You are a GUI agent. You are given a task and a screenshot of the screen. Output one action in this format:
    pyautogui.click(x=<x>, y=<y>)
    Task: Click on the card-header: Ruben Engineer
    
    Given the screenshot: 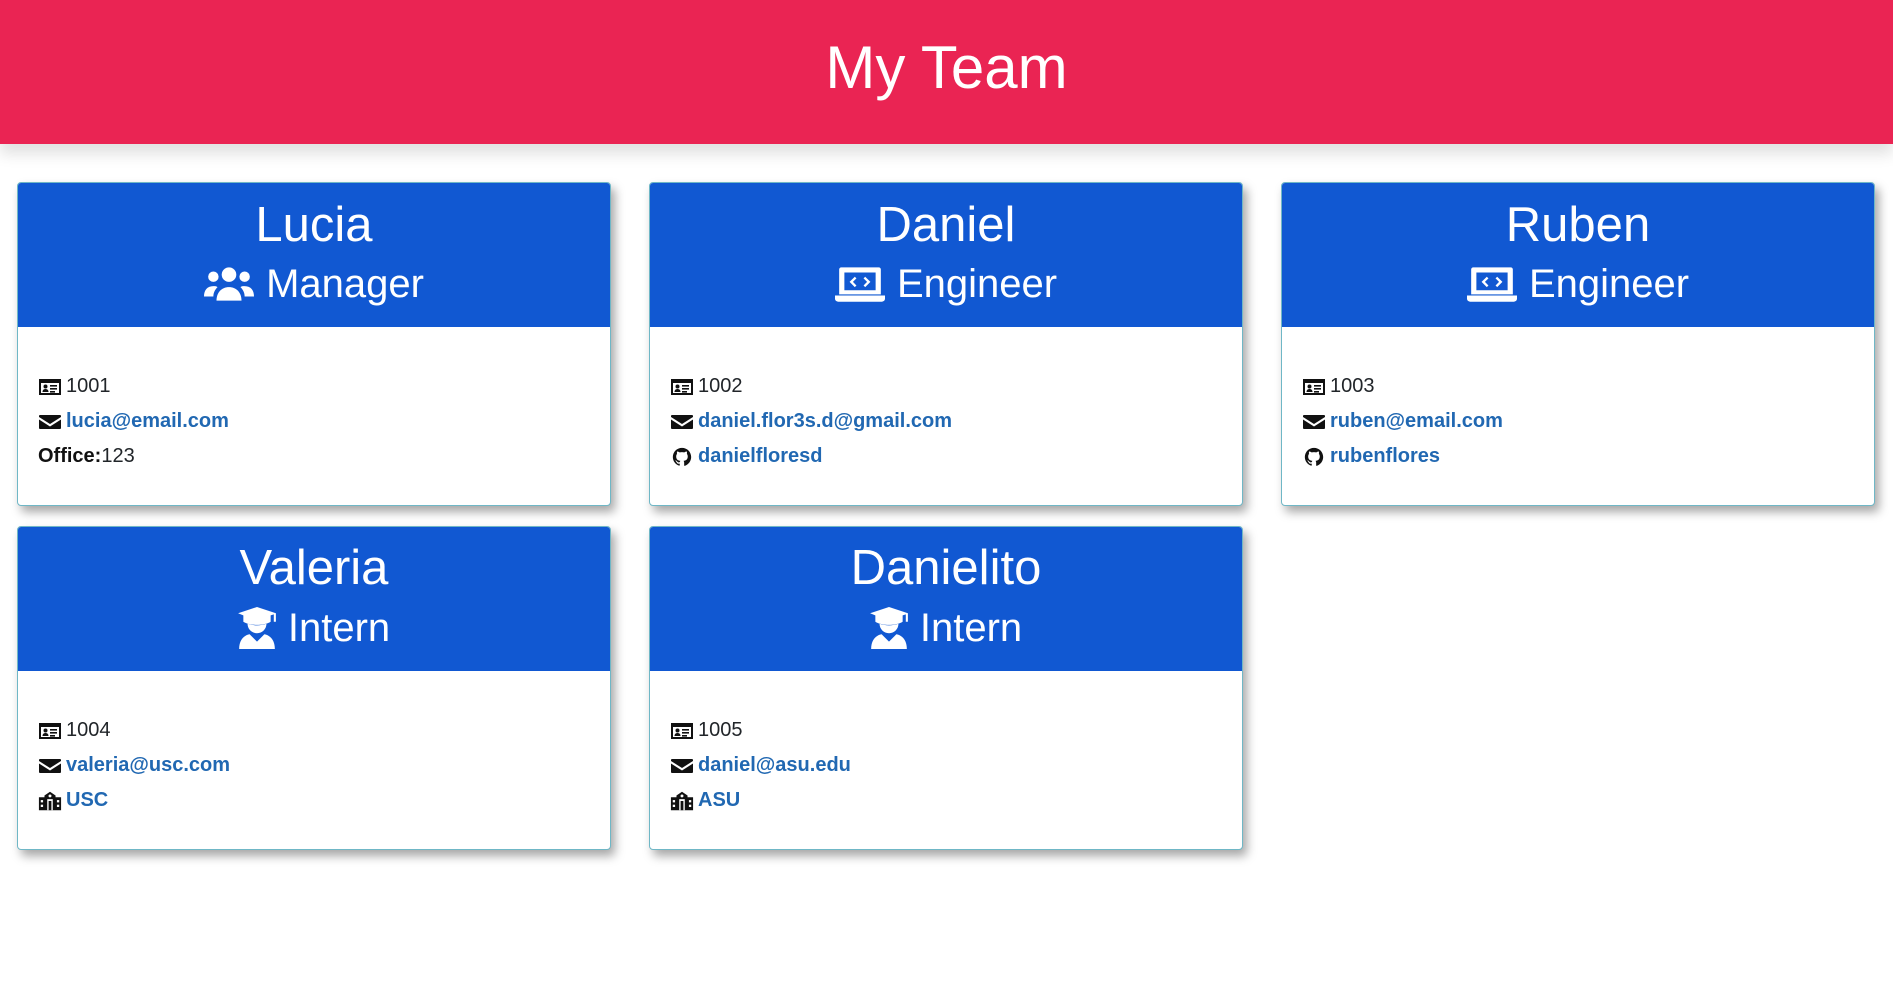 What is the action you would take?
    pyautogui.click(x=1578, y=255)
    